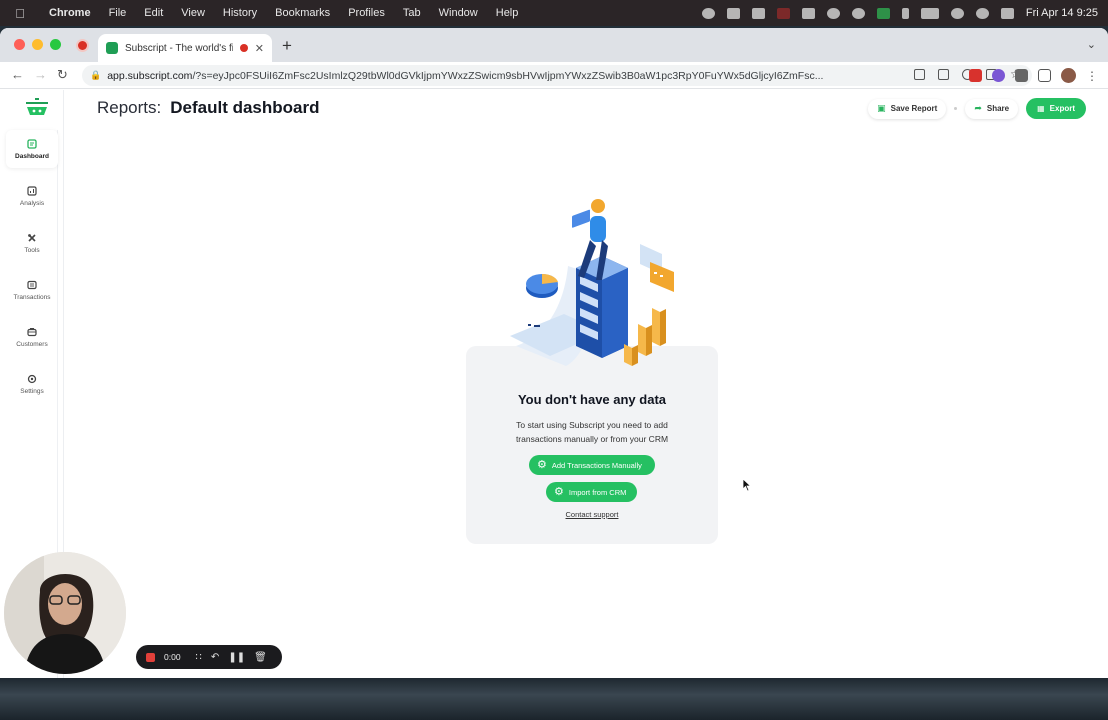  I want to click on menu-profiles: Profiles, so click(366, 13).